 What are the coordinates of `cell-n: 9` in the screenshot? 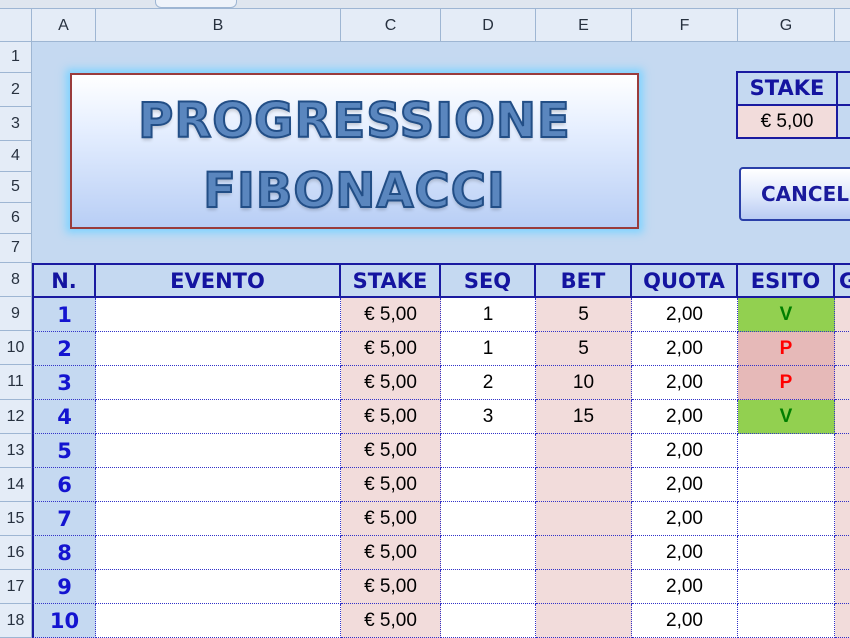 It's located at (64, 587).